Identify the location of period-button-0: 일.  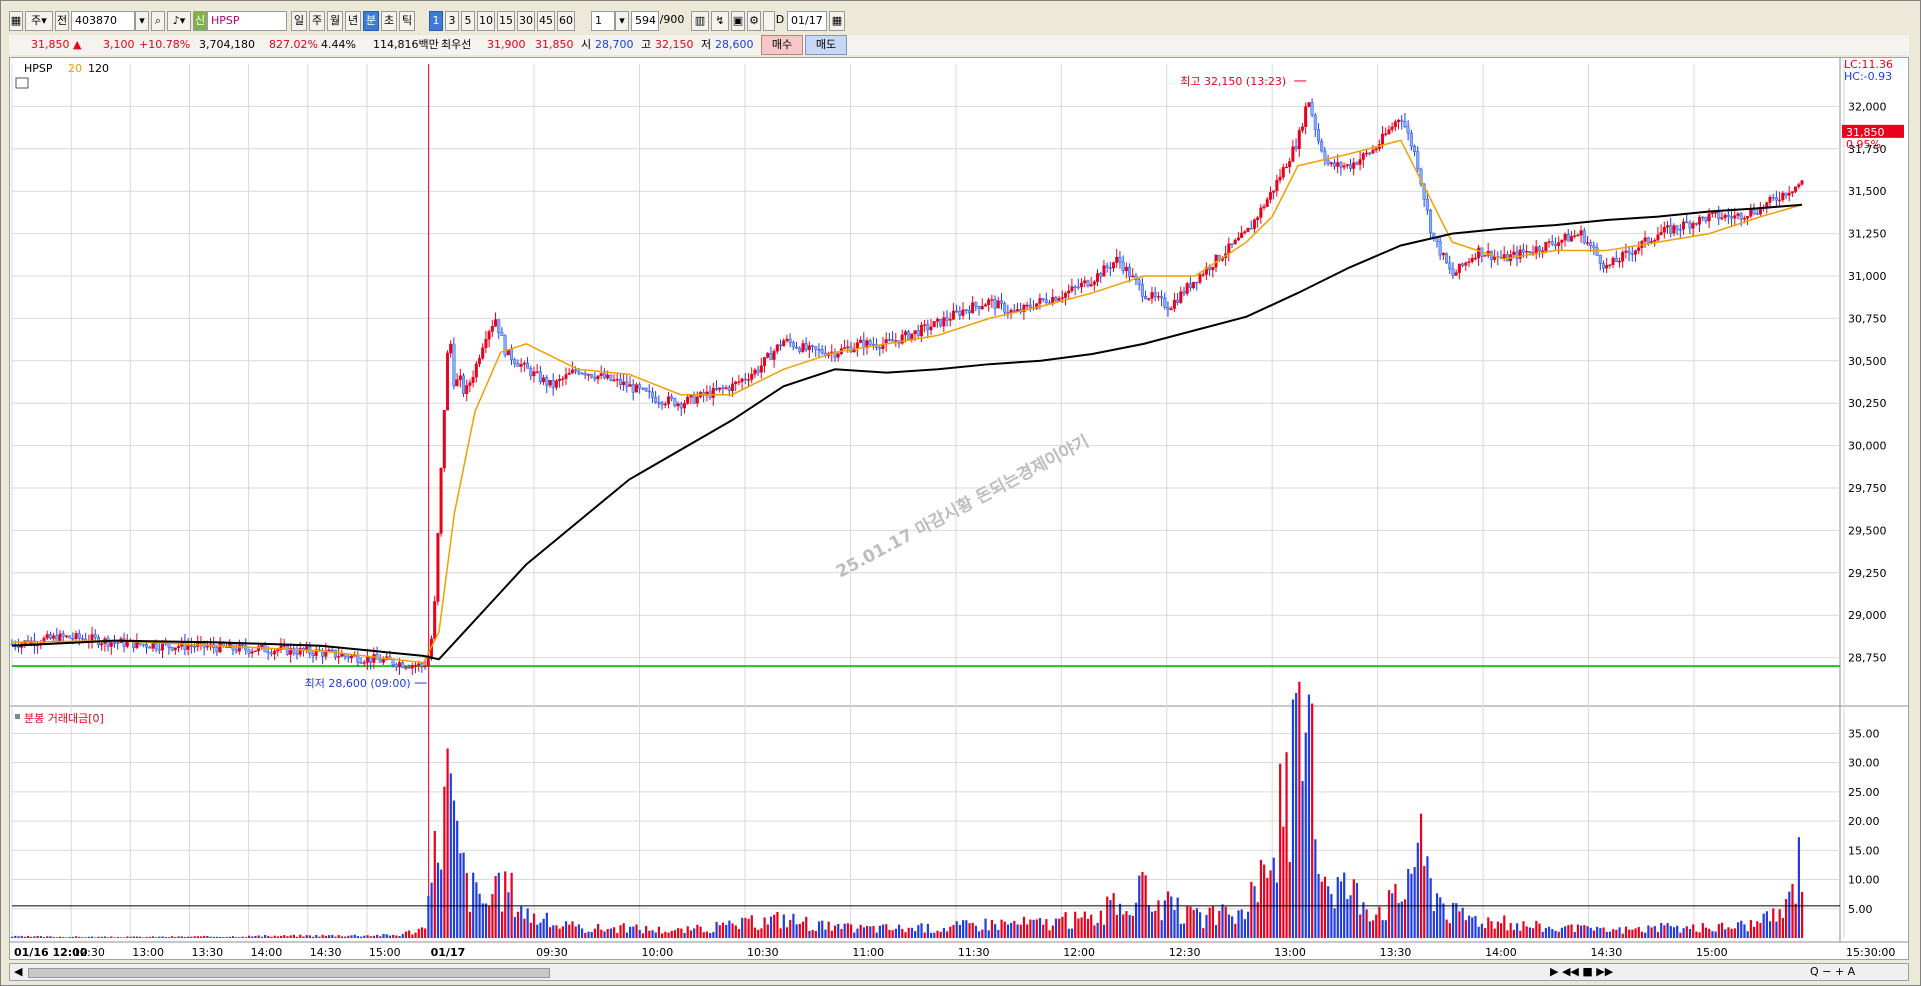
(299, 21).